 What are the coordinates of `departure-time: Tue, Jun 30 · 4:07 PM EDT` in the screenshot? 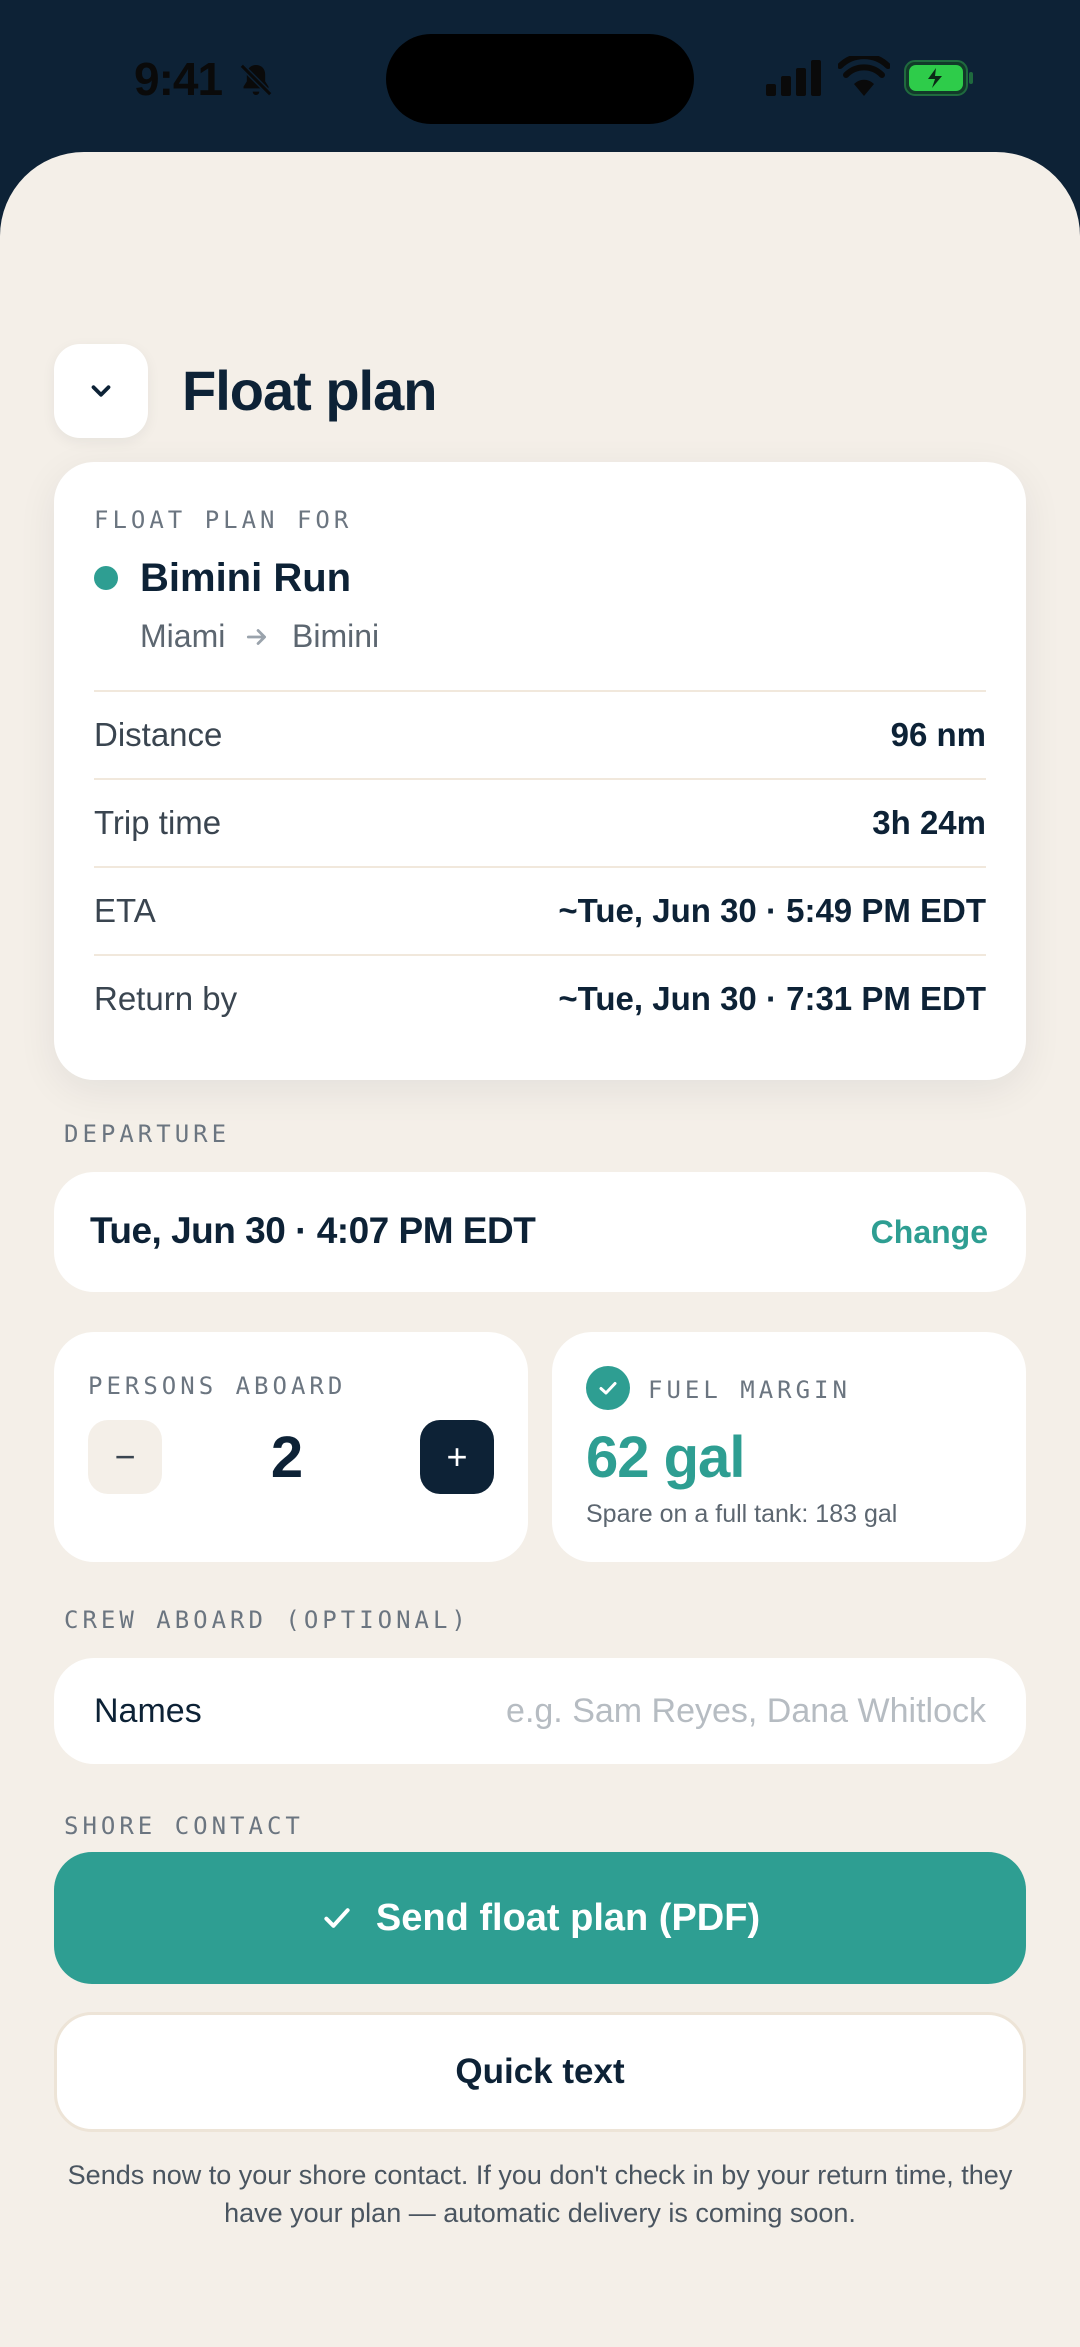 It's located at (313, 1230).